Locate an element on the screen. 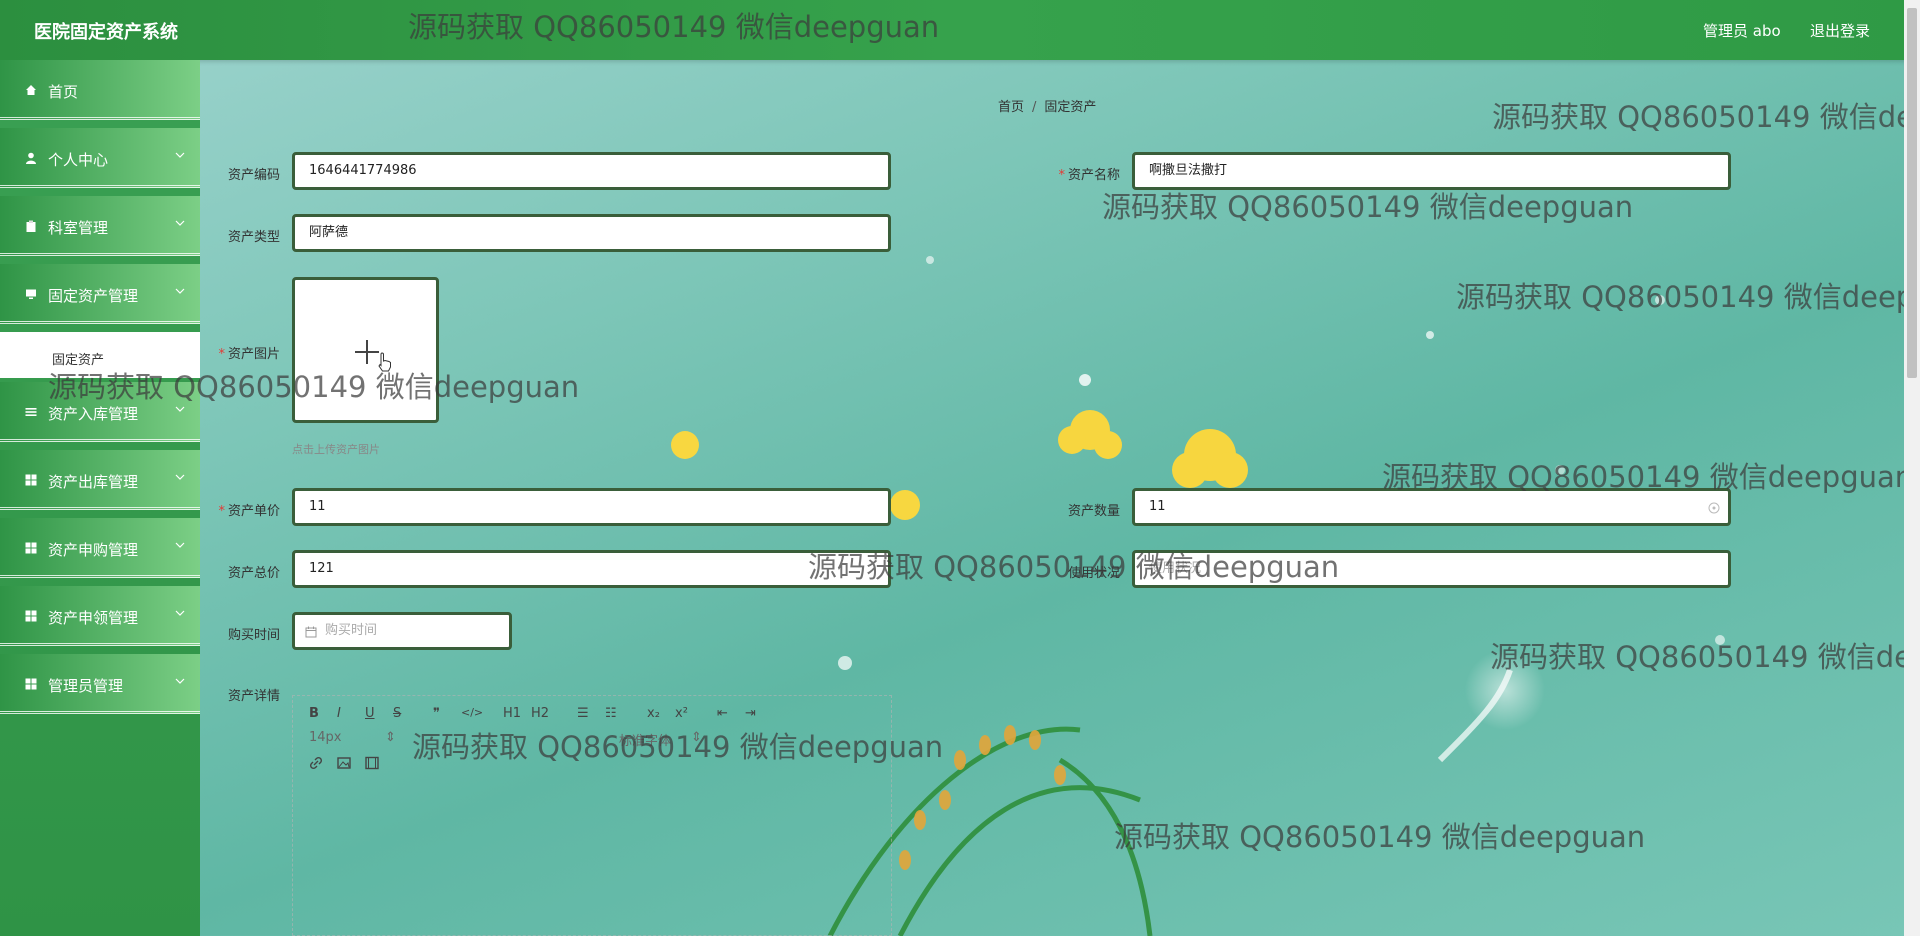 The height and width of the screenshot is (936, 1920). asset-name-input: 啊撒旦法撒打 is located at coordinates (1431, 171).